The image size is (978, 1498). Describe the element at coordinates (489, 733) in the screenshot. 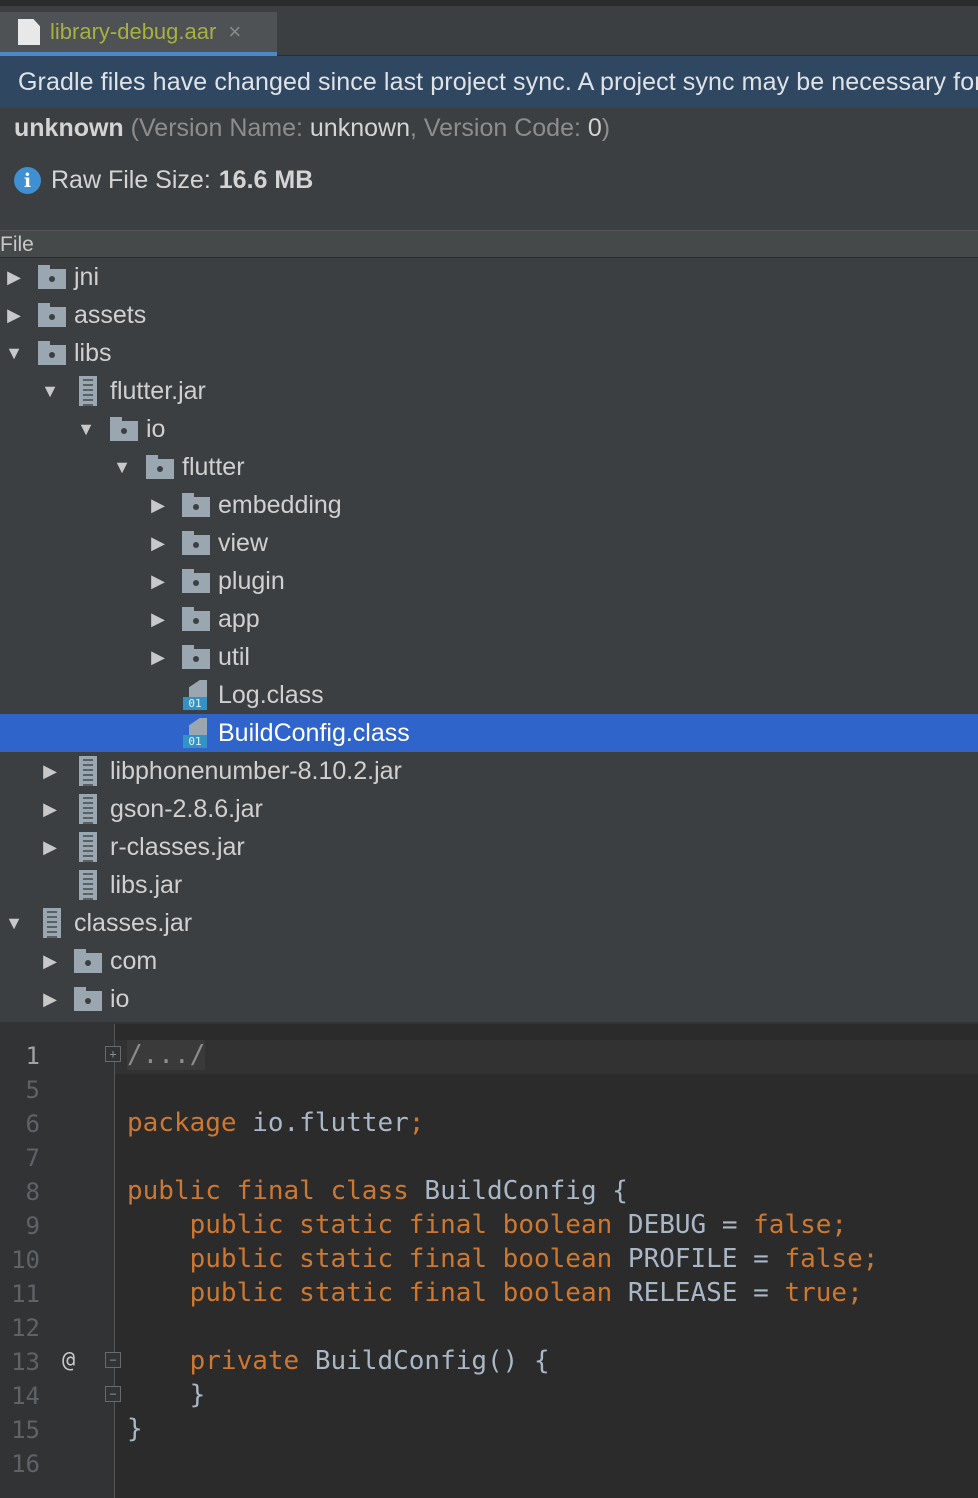

I see `tree-row: 01 BuildConfig.class` at that location.